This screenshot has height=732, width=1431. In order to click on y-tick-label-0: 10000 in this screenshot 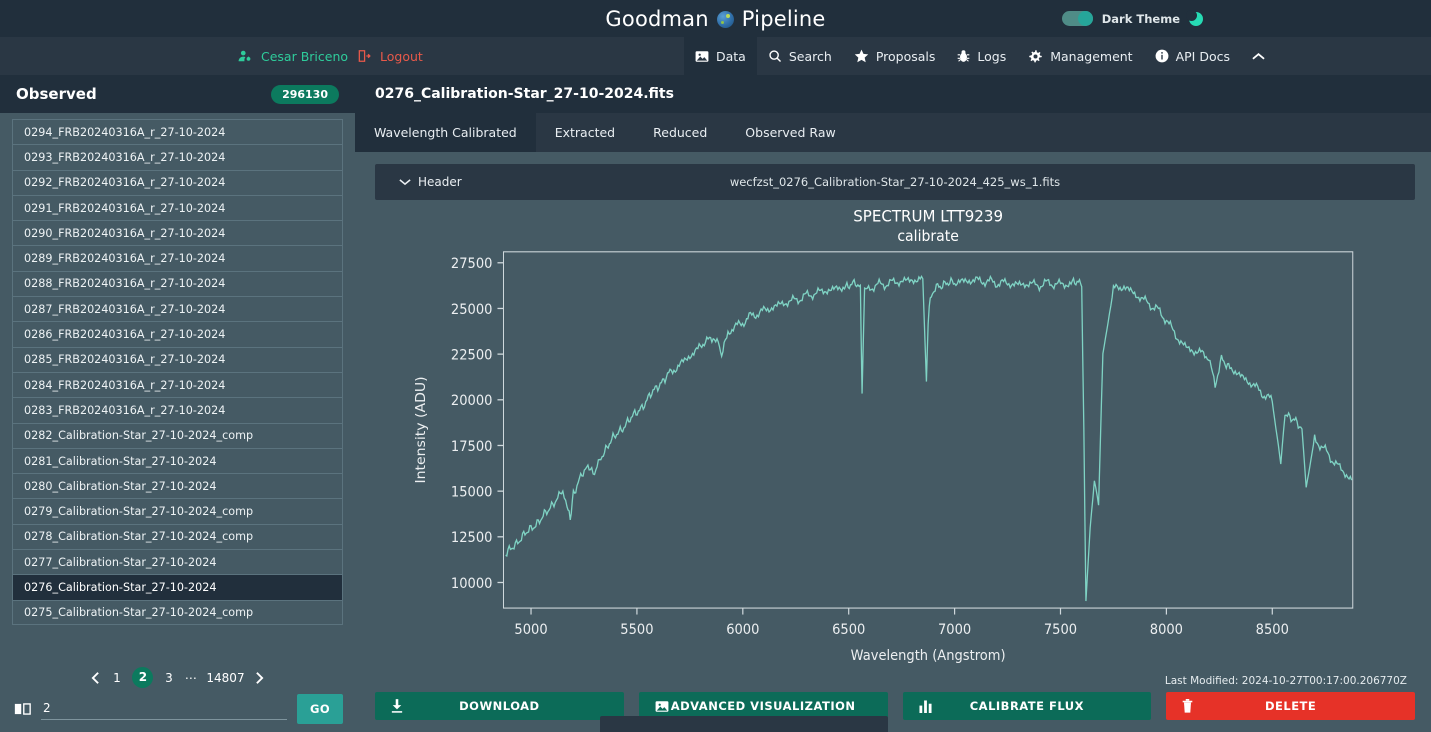, I will do `click(472, 583)`.